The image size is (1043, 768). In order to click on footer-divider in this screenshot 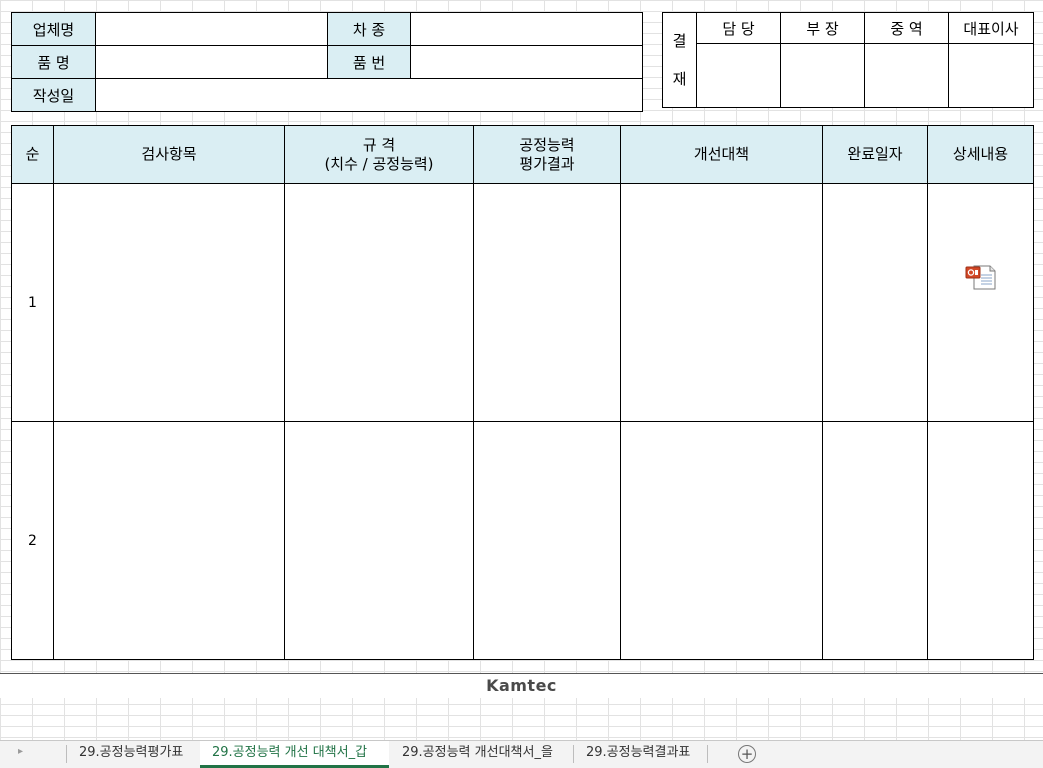, I will do `click(521, 673)`.